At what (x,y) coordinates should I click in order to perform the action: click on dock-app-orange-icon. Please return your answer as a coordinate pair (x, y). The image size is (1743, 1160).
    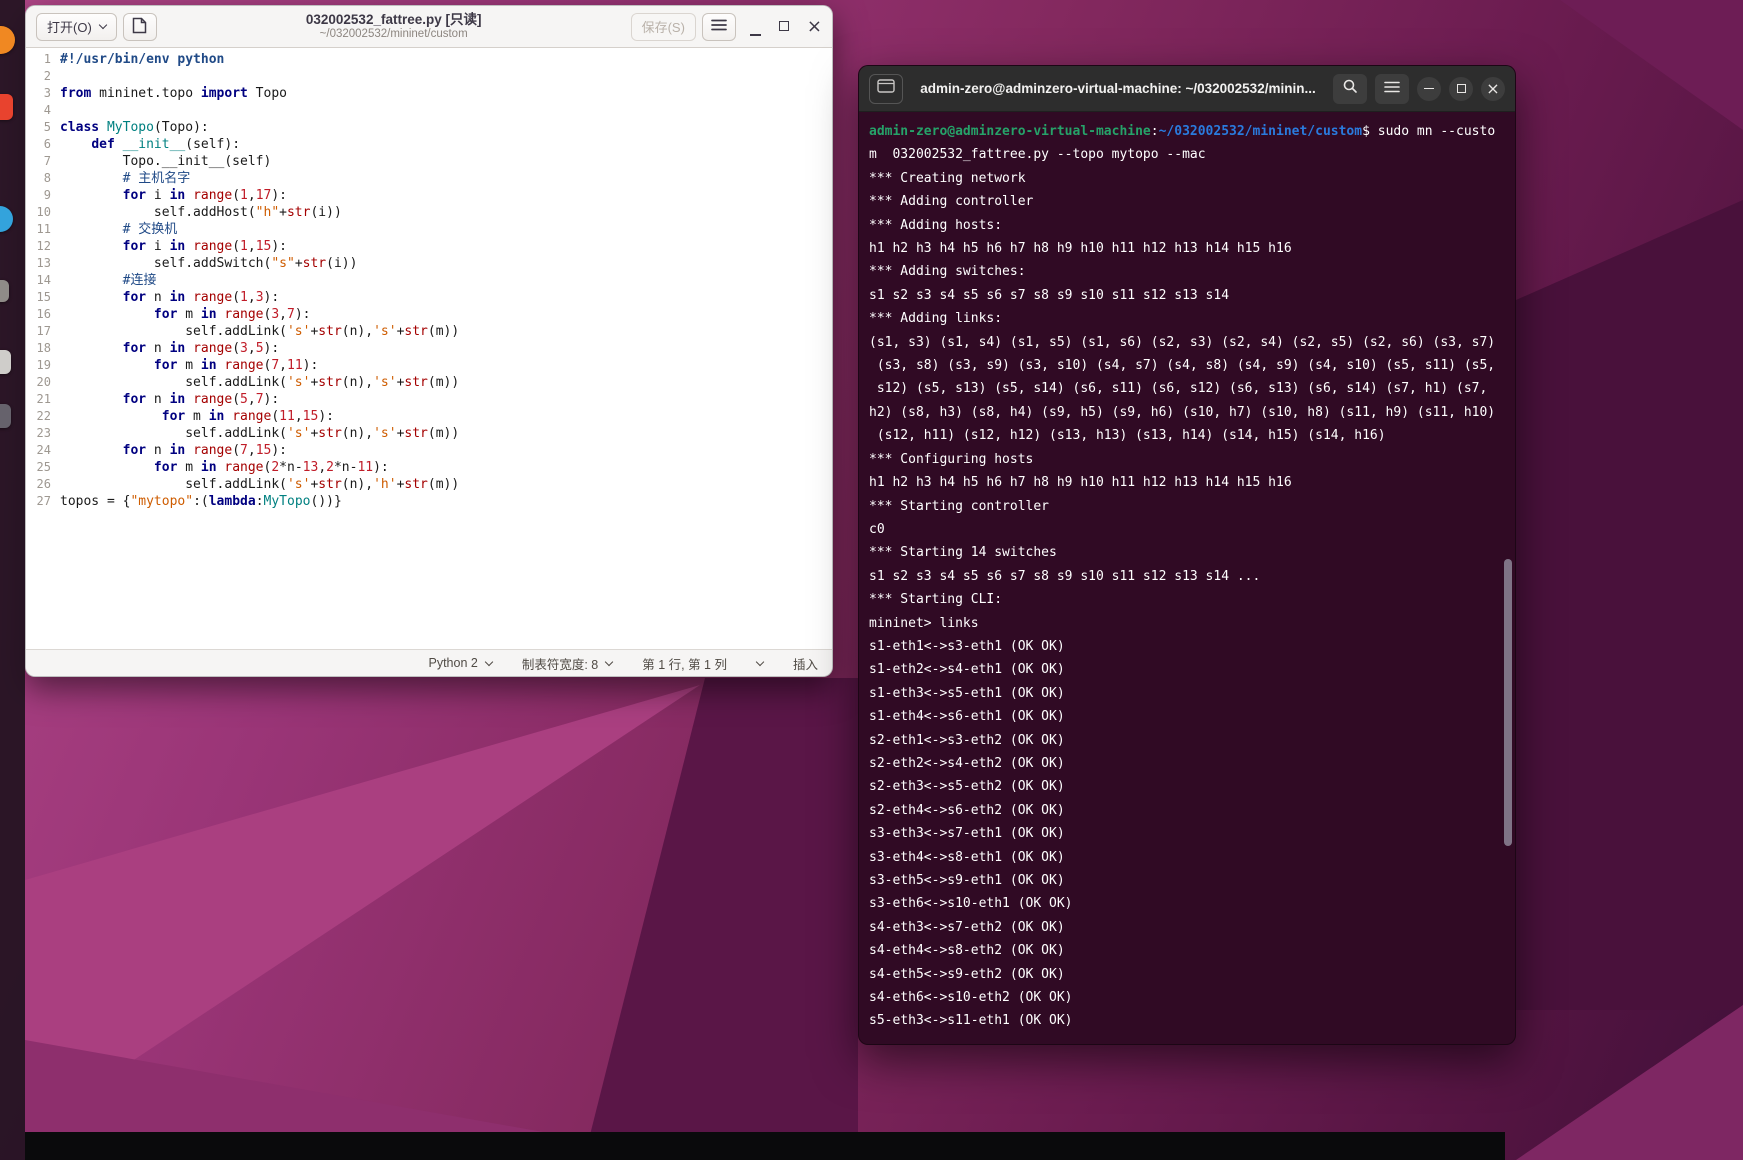
    Looking at the image, I should click on (7, 40).